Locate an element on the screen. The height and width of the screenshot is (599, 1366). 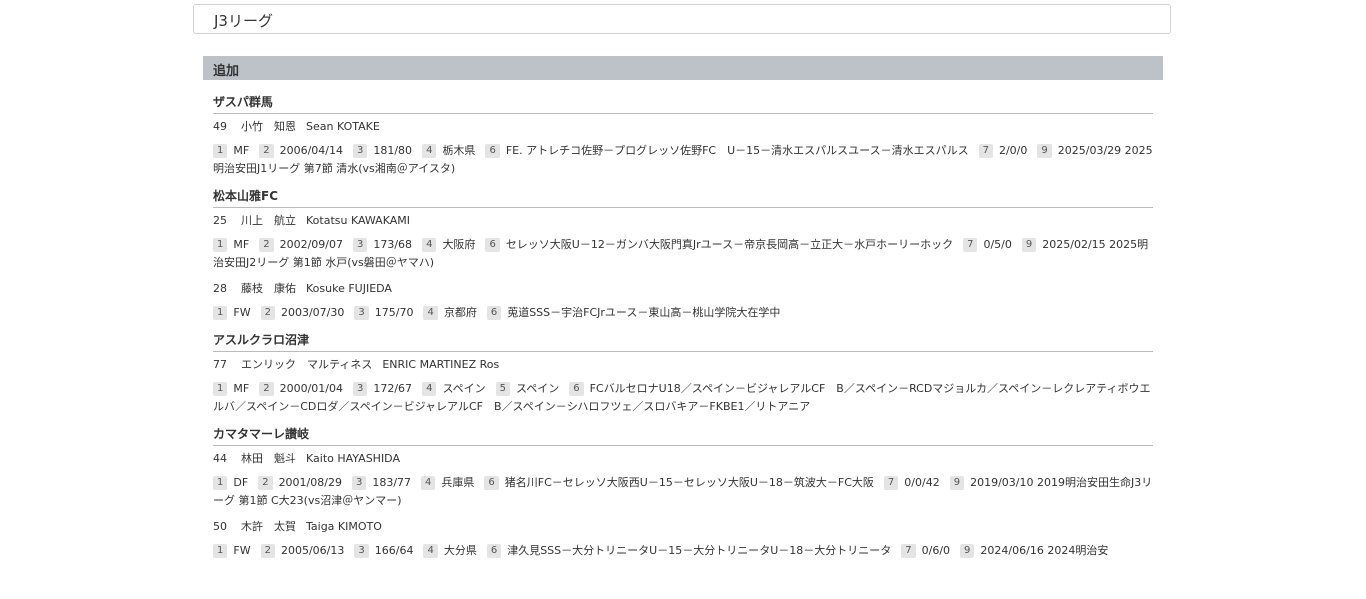
field-value: 172/67 is located at coordinates (393, 388).